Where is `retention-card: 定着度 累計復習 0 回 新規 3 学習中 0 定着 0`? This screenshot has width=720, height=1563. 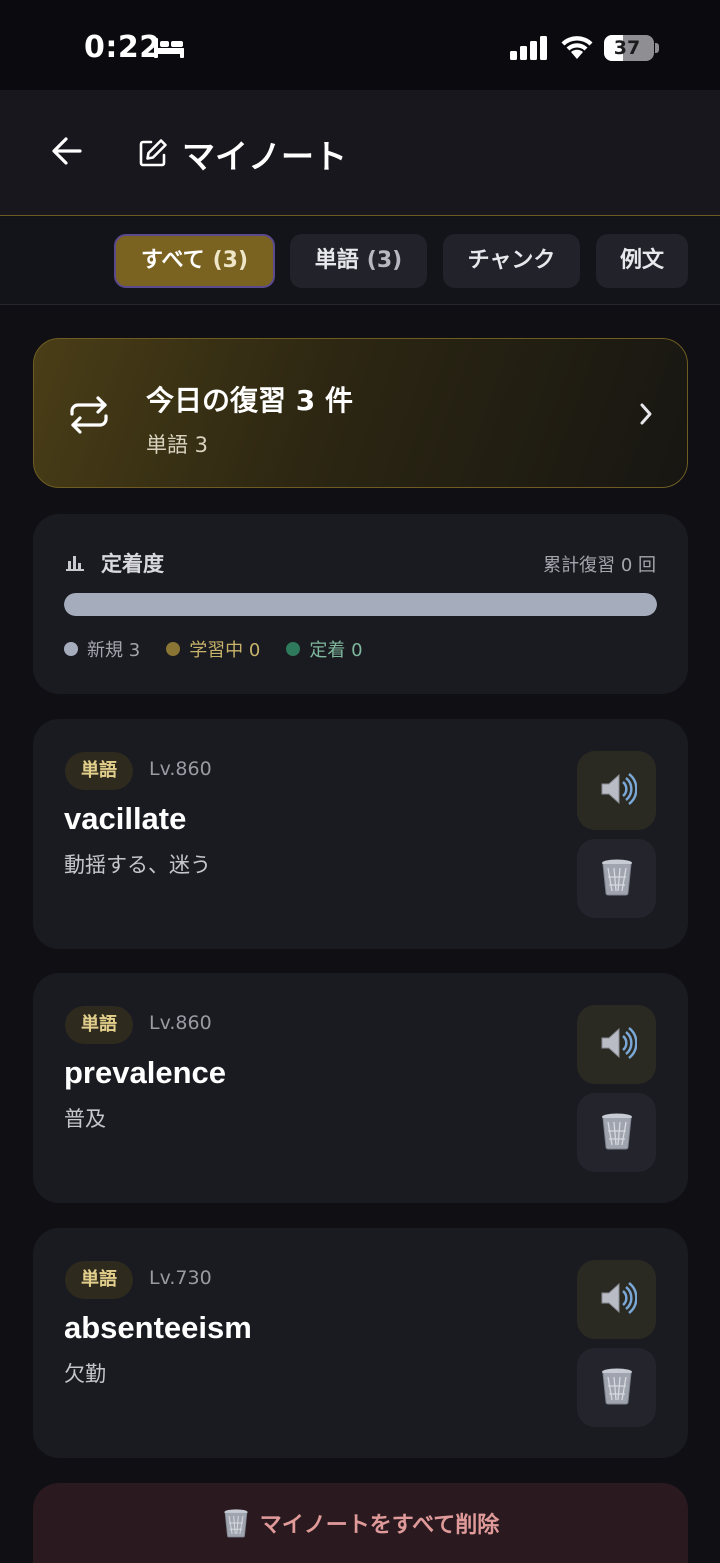 retention-card: 定着度 累計復習 0 回 新規 3 学習中 0 定着 0 is located at coordinates (360, 604).